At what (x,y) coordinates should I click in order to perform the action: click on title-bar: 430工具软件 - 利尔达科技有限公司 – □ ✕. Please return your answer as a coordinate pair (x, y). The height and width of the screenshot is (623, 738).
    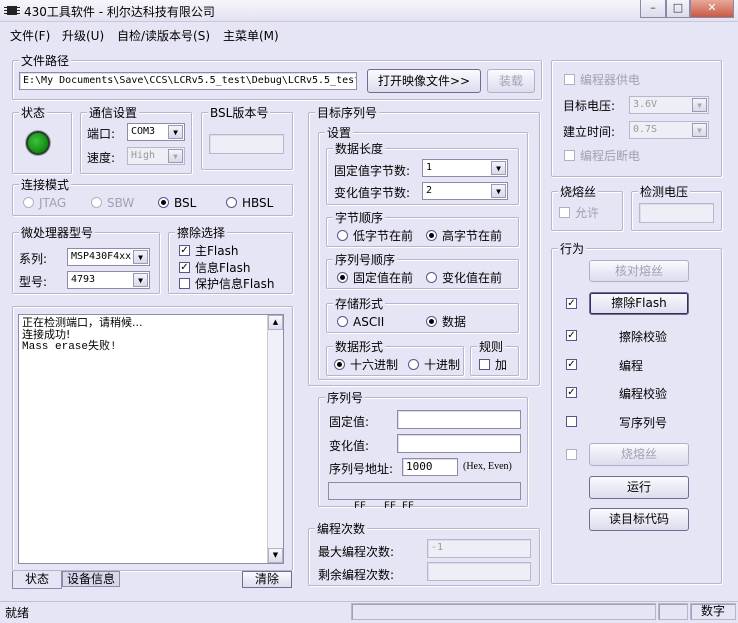
    Looking at the image, I should click on (369, 11).